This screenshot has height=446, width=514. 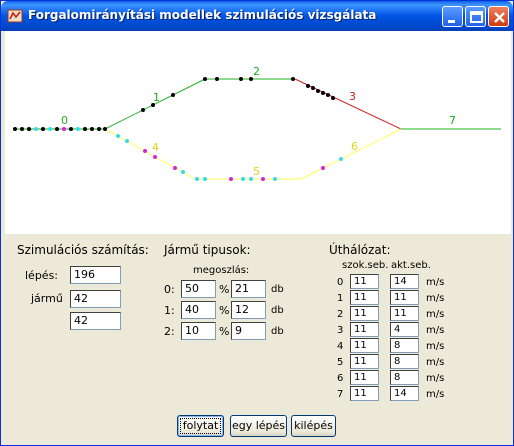 What do you see at coordinates (256, 171) in the screenshot?
I see `segment-label-5: 5` at bounding box center [256, 171].